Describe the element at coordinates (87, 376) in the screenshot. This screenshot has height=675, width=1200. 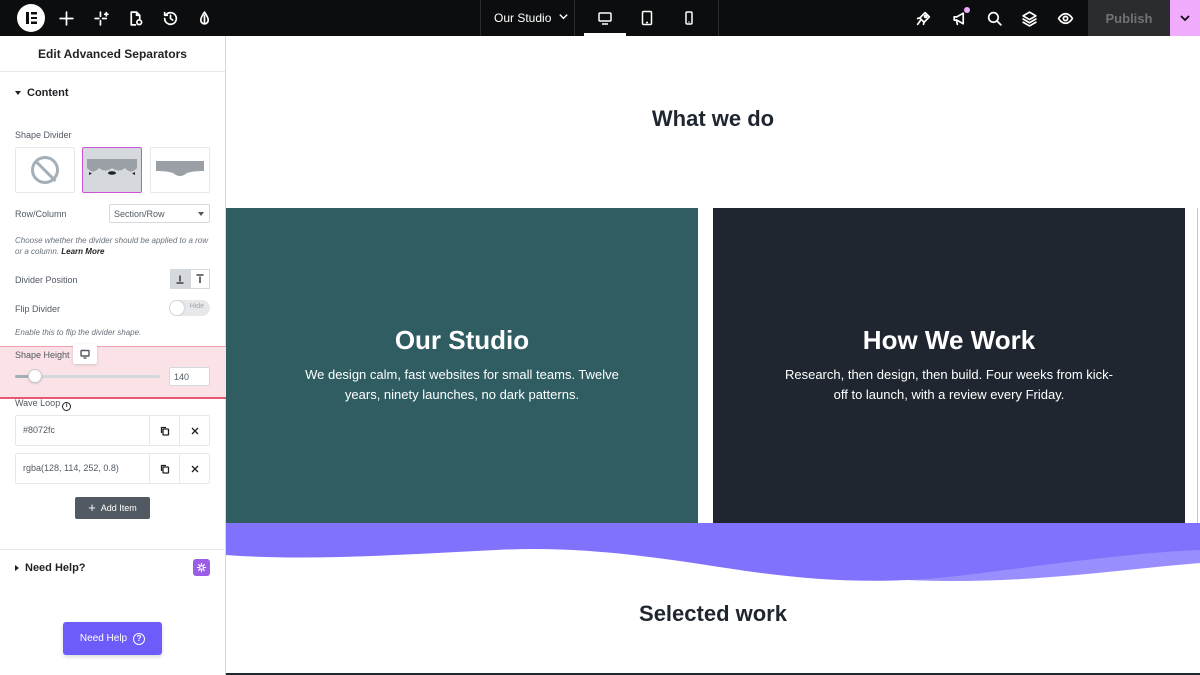
I see `shape-height-slider` at that location.